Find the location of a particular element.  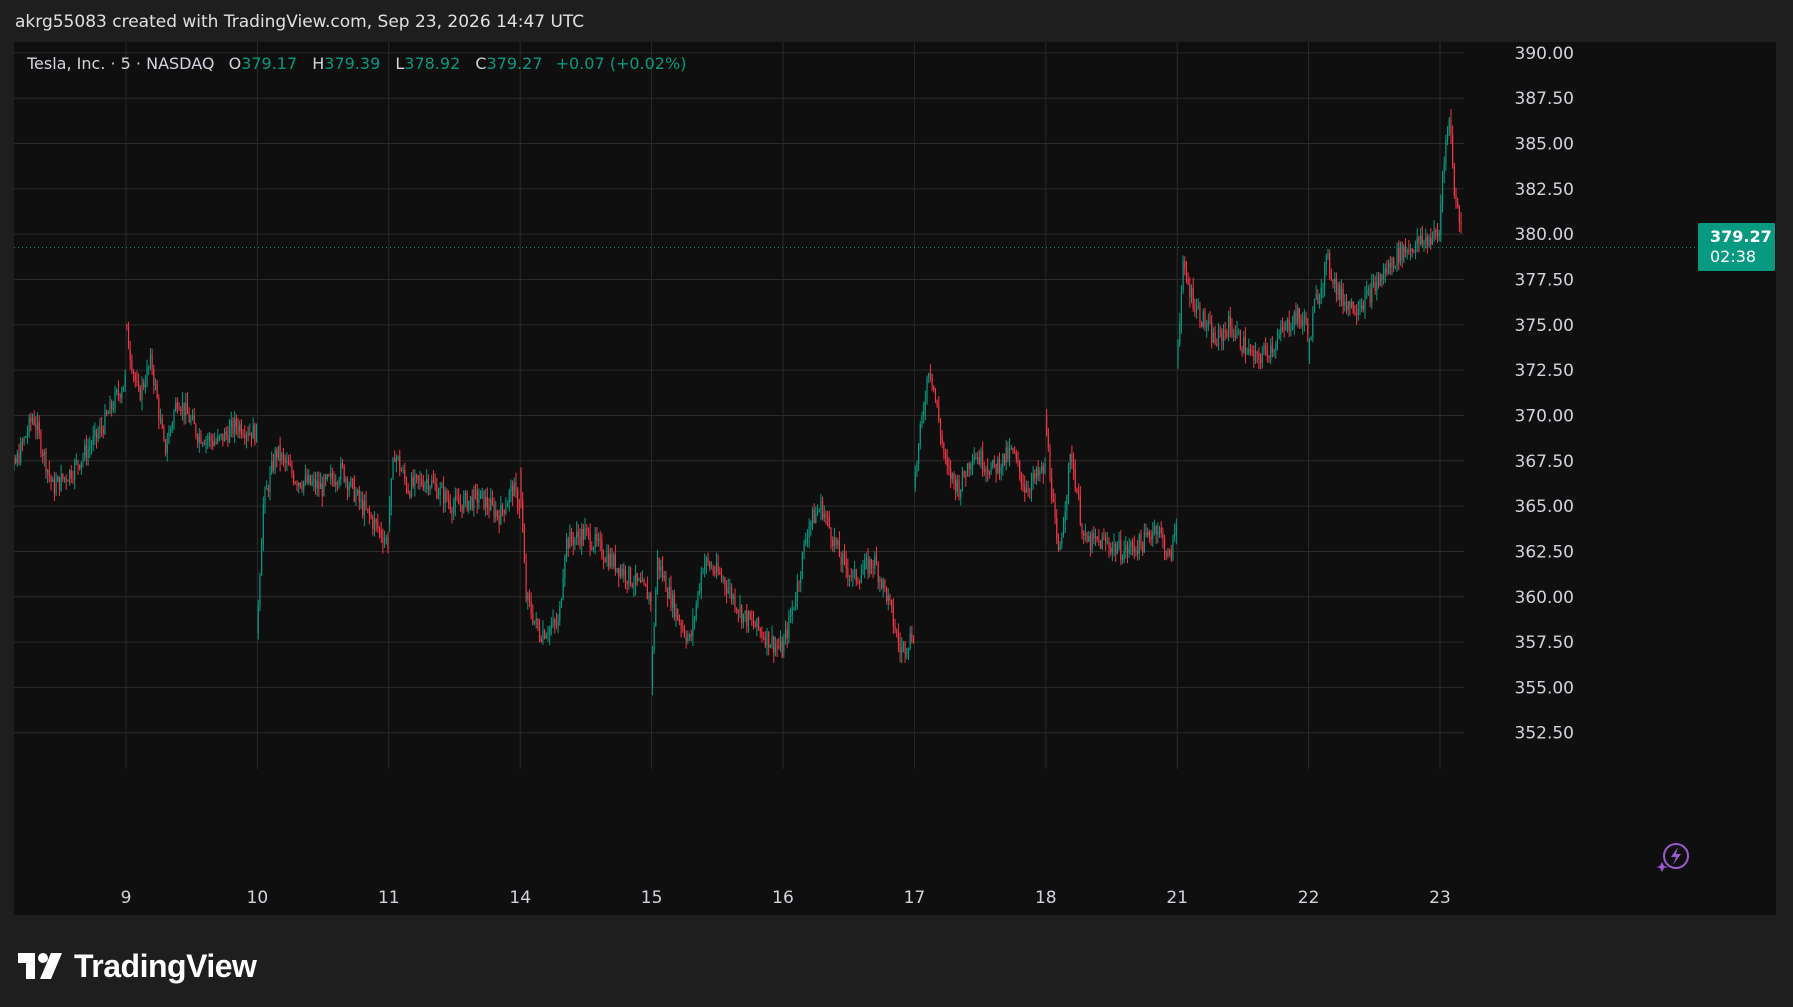

y-tick-label: 355.00 is located at coordinates (1544, 688).